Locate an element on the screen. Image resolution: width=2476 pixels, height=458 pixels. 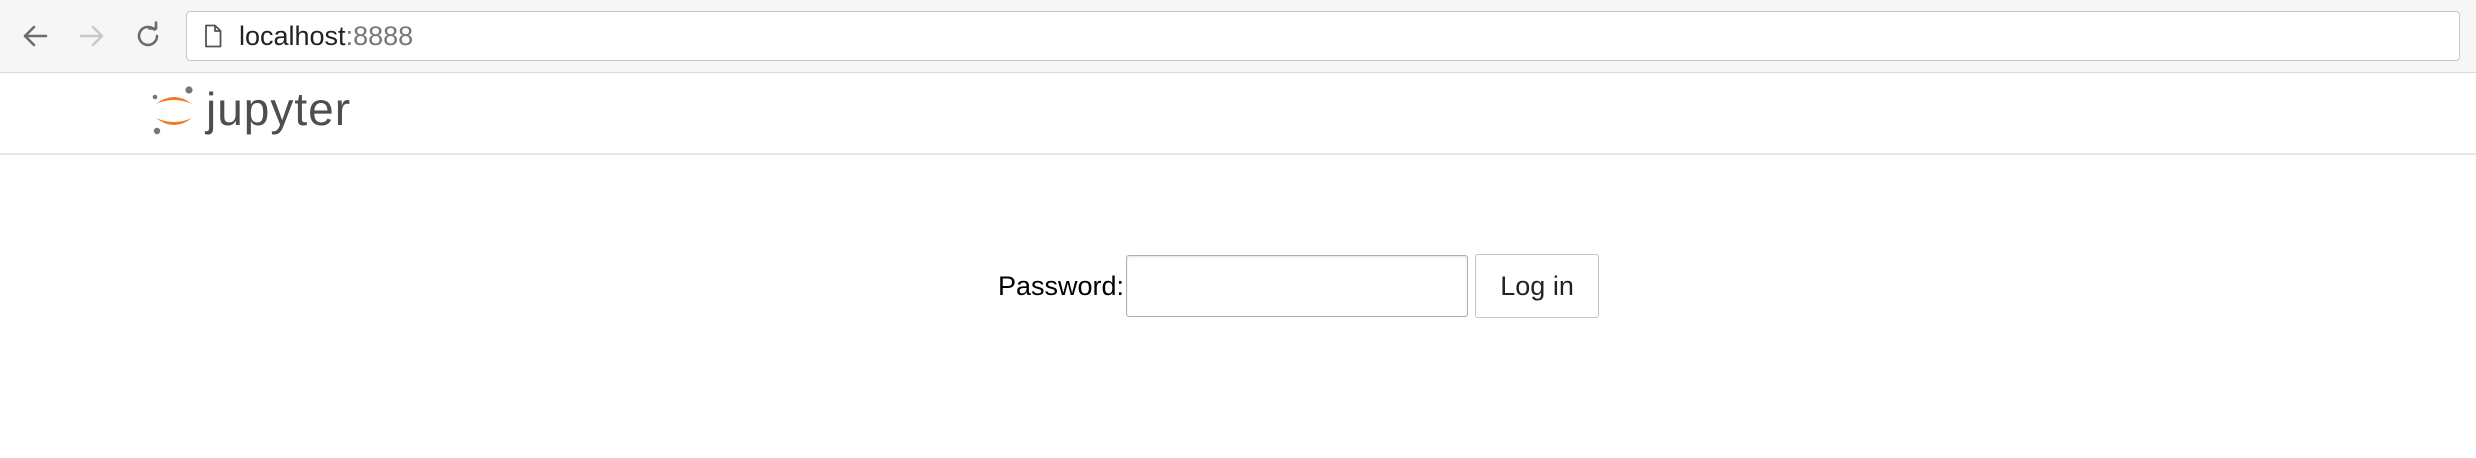
login-form: Password: Log in is located at coordinates (1299, 286).